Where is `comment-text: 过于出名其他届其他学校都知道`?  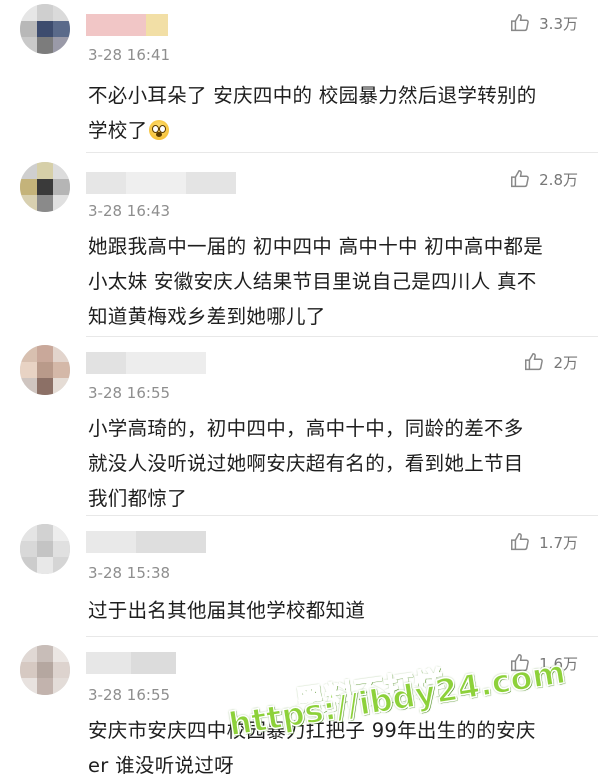
comment-text: 过于出名其他届其他学校都知道 is located at coordinates (227, 610).